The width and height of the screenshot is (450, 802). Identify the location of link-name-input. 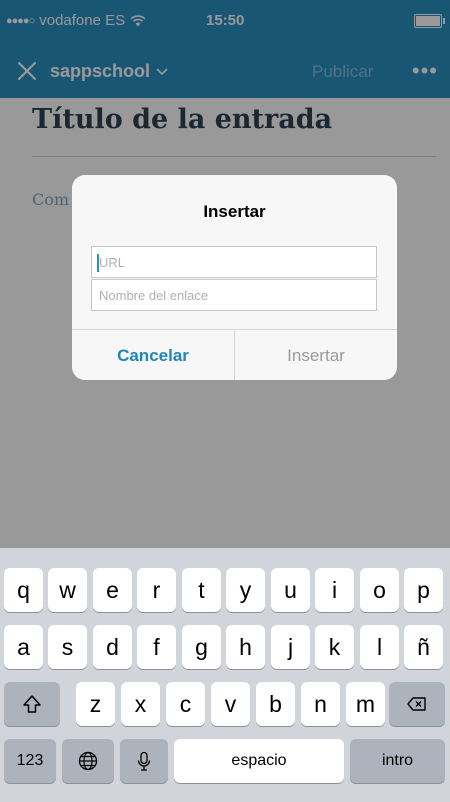
(234, 295).